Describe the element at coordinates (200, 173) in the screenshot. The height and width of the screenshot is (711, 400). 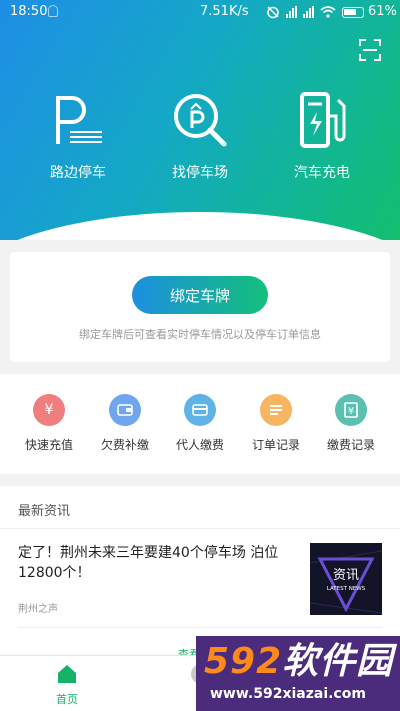
I see `feature-label: 找停车场` at that location.